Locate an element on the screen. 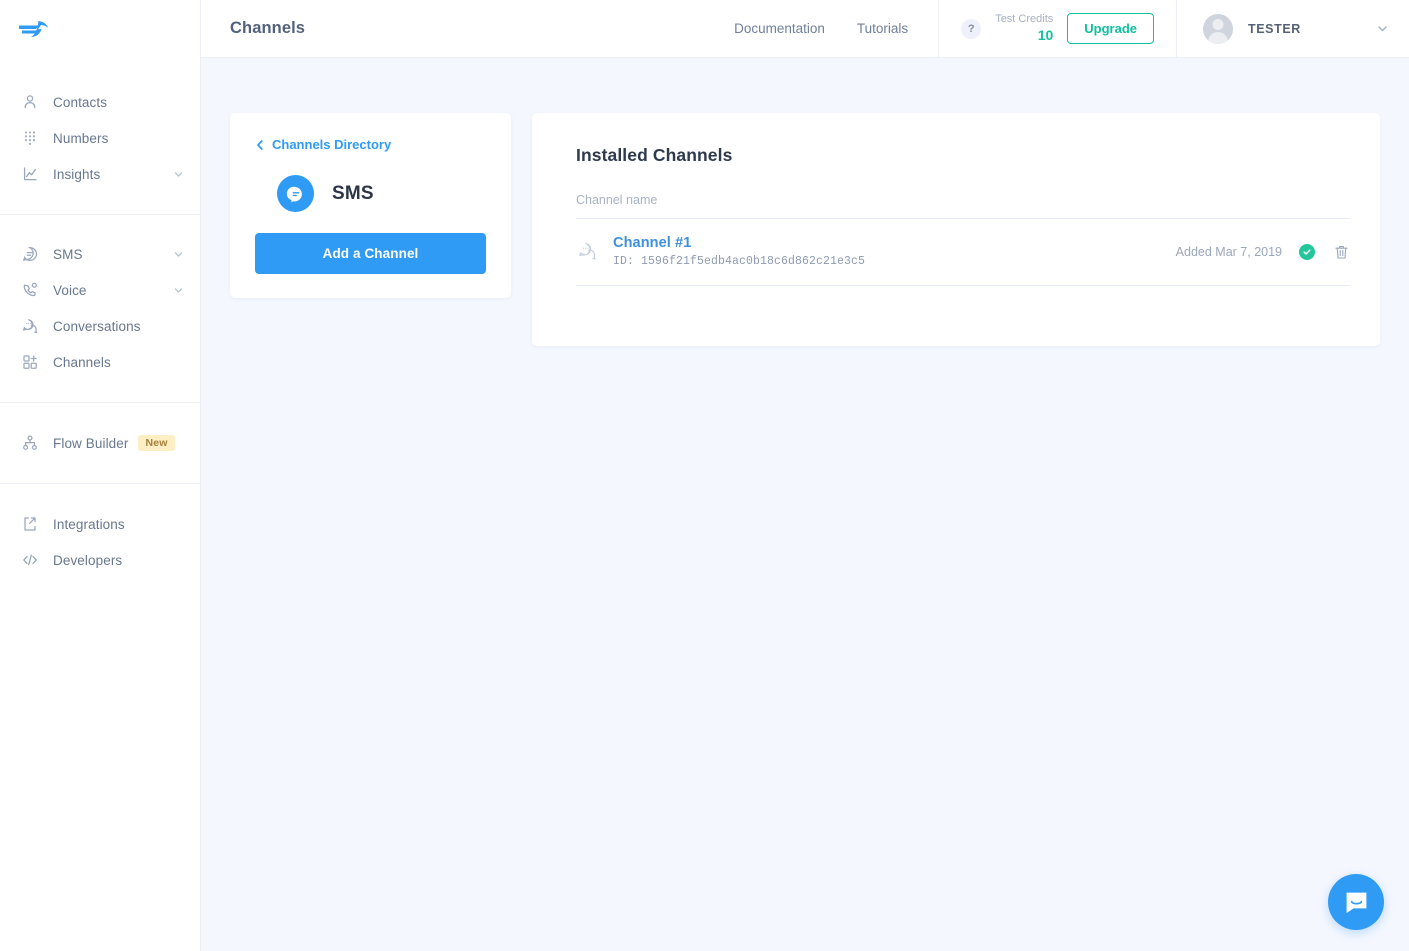 The height and width of the screenshot is (951, 1409). contacts-icon is located at coordinates (30, 102).